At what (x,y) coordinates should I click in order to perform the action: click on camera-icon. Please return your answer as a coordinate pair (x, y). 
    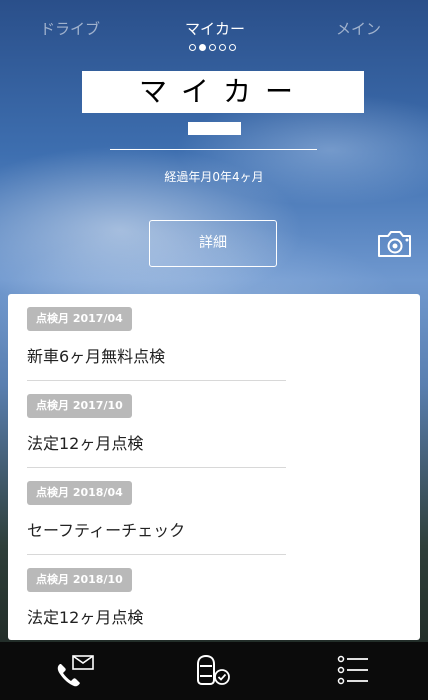
    Looking at the image, I should click on (394, 244).